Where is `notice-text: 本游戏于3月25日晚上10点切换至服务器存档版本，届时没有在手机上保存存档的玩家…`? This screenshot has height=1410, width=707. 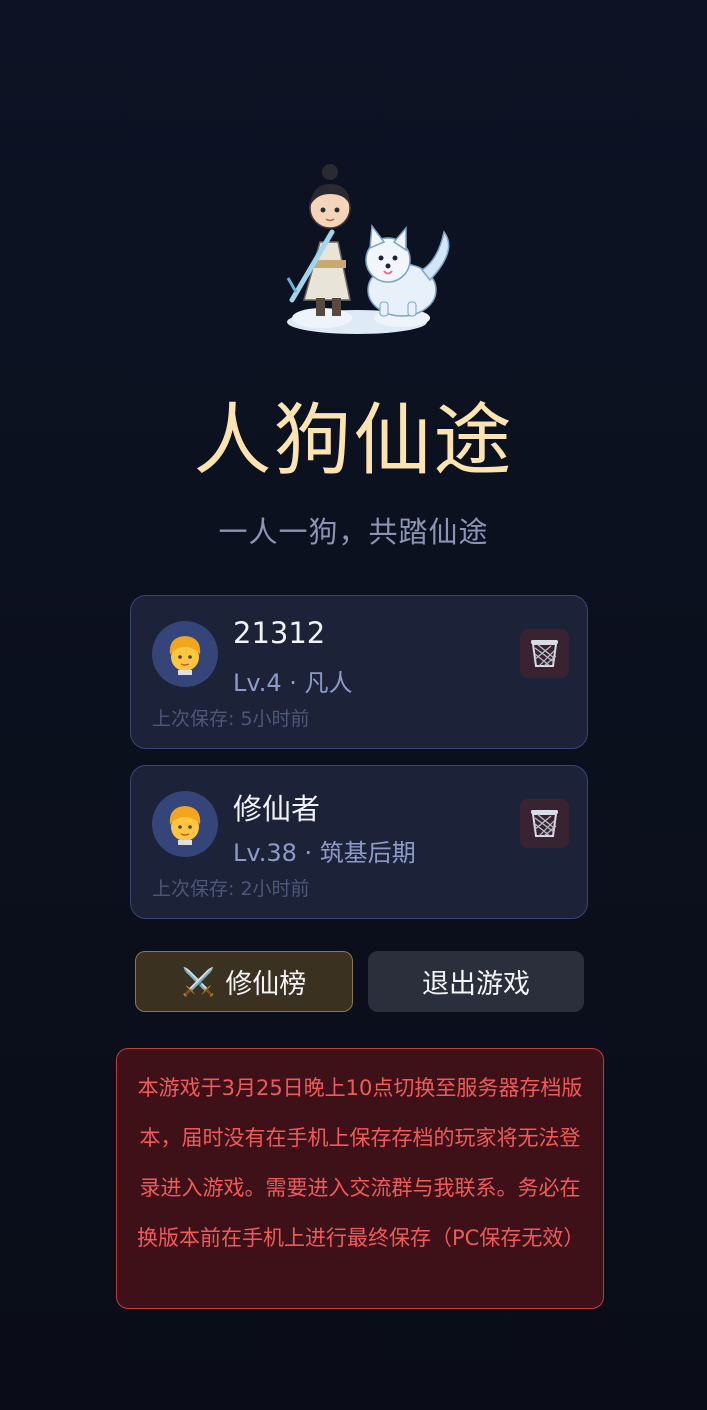 notice-text: 本游戏于3月25日晚上10点切换至服务器存档版本，届时没有在手机上保存存档的玩家… is located at coordinates (361, 1163).